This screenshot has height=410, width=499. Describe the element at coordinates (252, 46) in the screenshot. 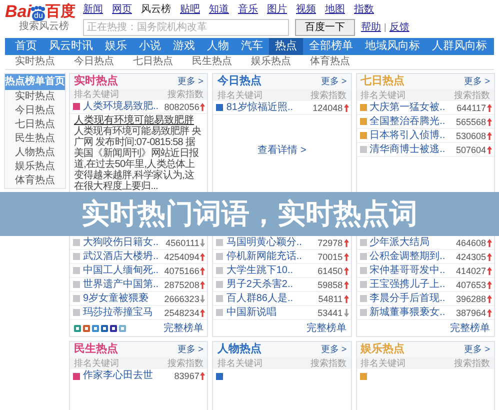

I see `main-nav-tab: 汽车` at that location.